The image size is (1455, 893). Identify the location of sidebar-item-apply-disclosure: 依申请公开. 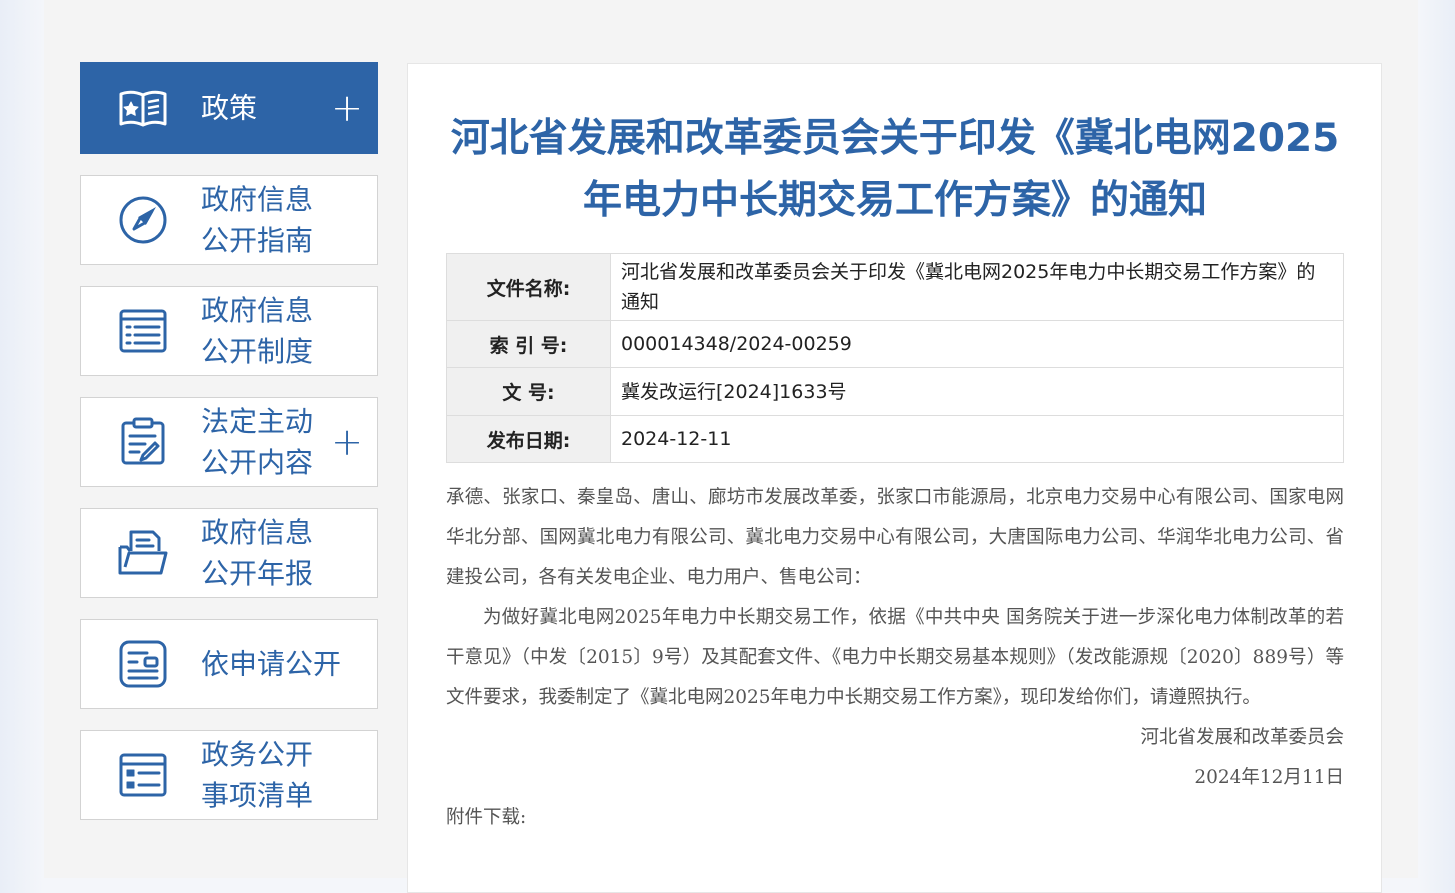
(229, 664).